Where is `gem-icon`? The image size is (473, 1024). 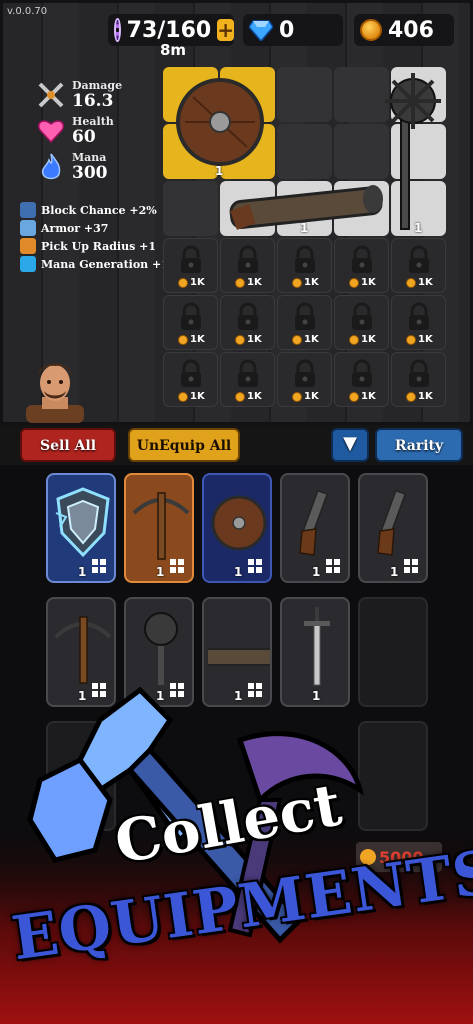
gem-icon is located at coordinates (261, 31).